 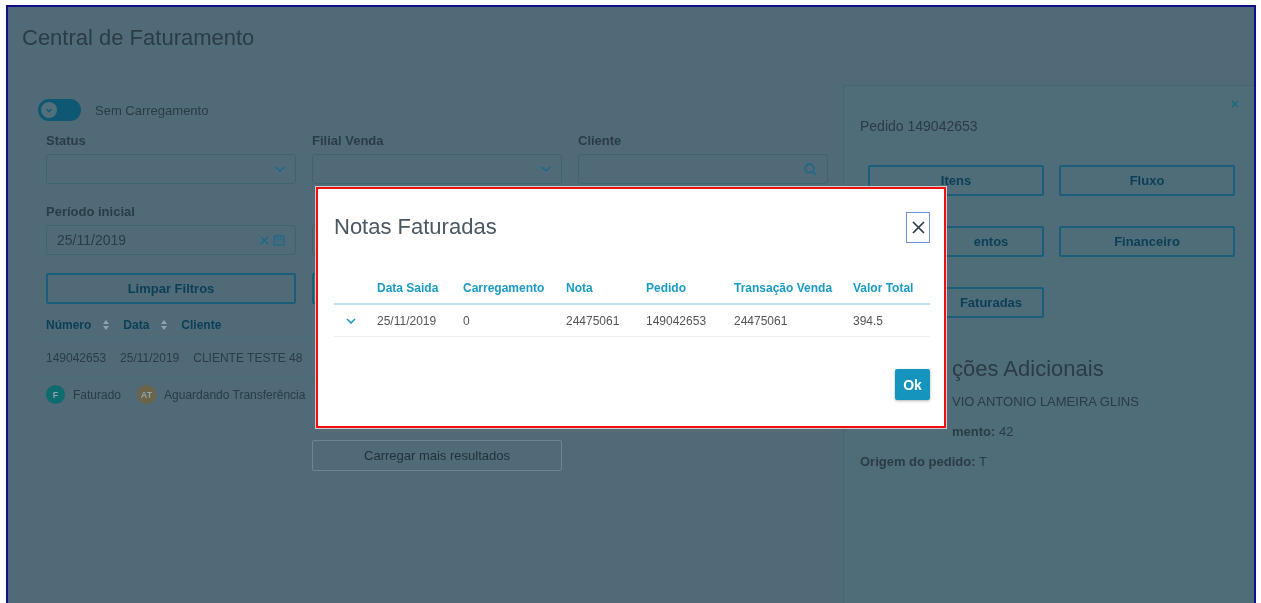 What do you see at coordinates (408, 288) in the screenshot?
I see `column-header: Data Saida` at bounding box center [408, 288].